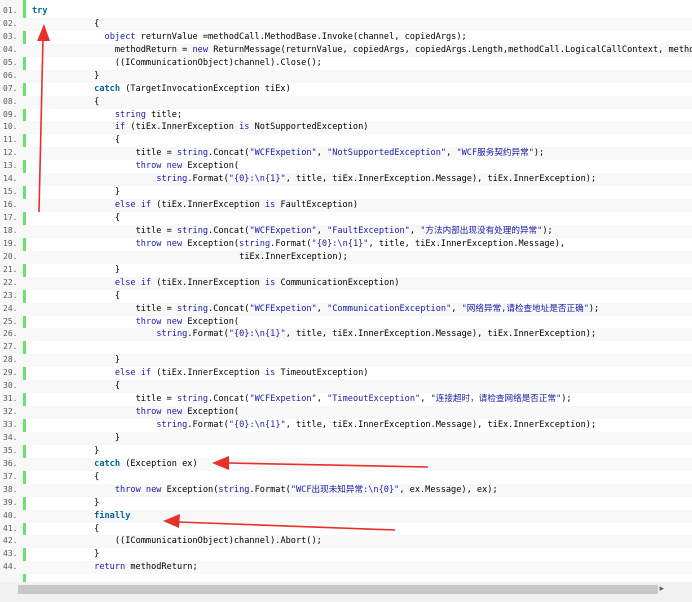  What do you see at coordinates (10, 23) in the screenshot?
I see `line-number: 02.` at bounding box center [10, 23].